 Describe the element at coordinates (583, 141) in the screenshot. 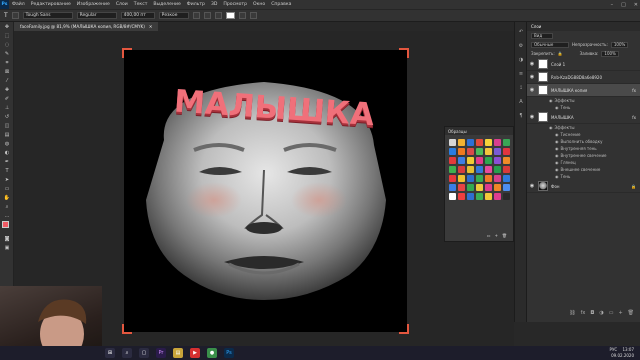

I see `fx-effect-item: ◉ Выполнить обводку` at that location.